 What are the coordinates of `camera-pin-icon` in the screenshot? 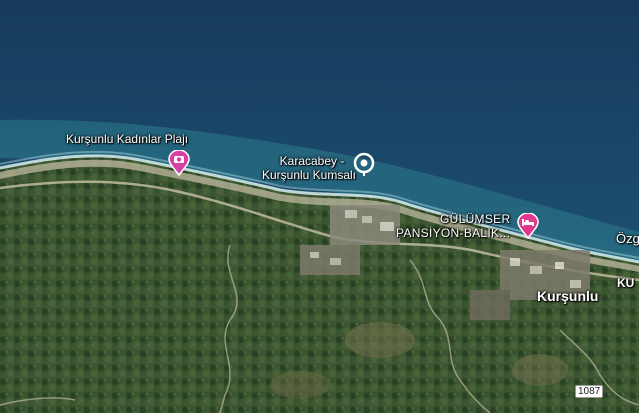 It's located at (179, 163).